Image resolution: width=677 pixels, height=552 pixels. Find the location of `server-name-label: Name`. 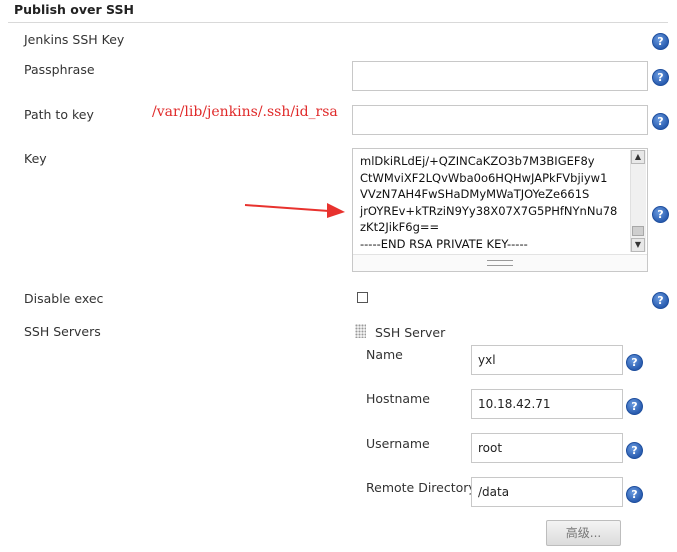

server-name-label: Name is located at coordinates (384, 354).